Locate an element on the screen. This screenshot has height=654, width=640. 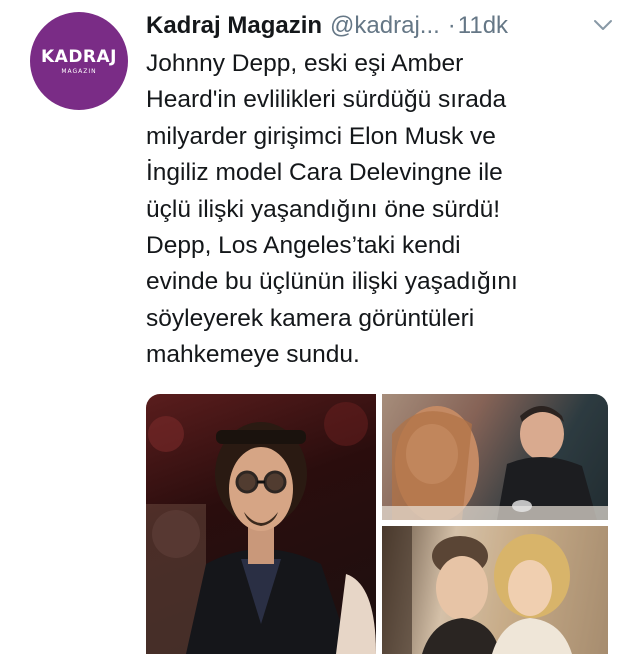
photo-cara-amber is located at coordinates (495, 590).